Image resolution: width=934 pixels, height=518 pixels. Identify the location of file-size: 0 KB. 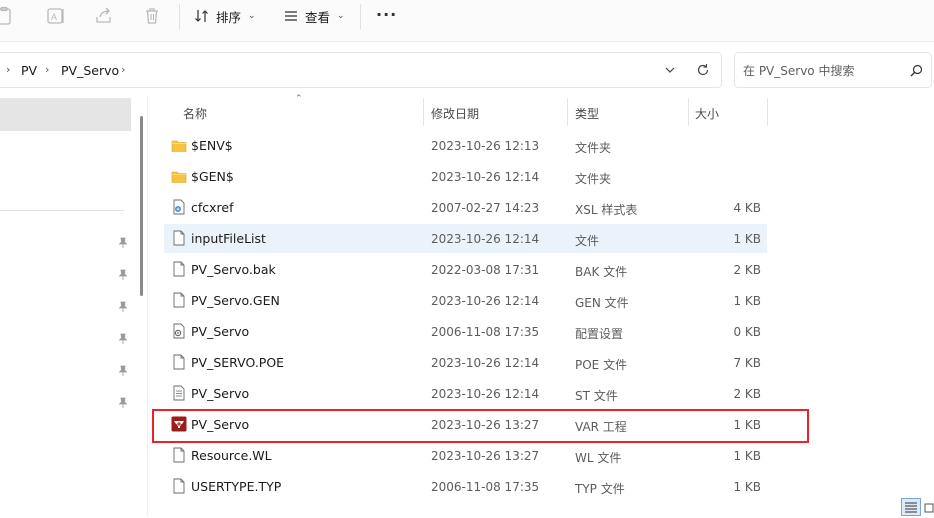
(747, 332).